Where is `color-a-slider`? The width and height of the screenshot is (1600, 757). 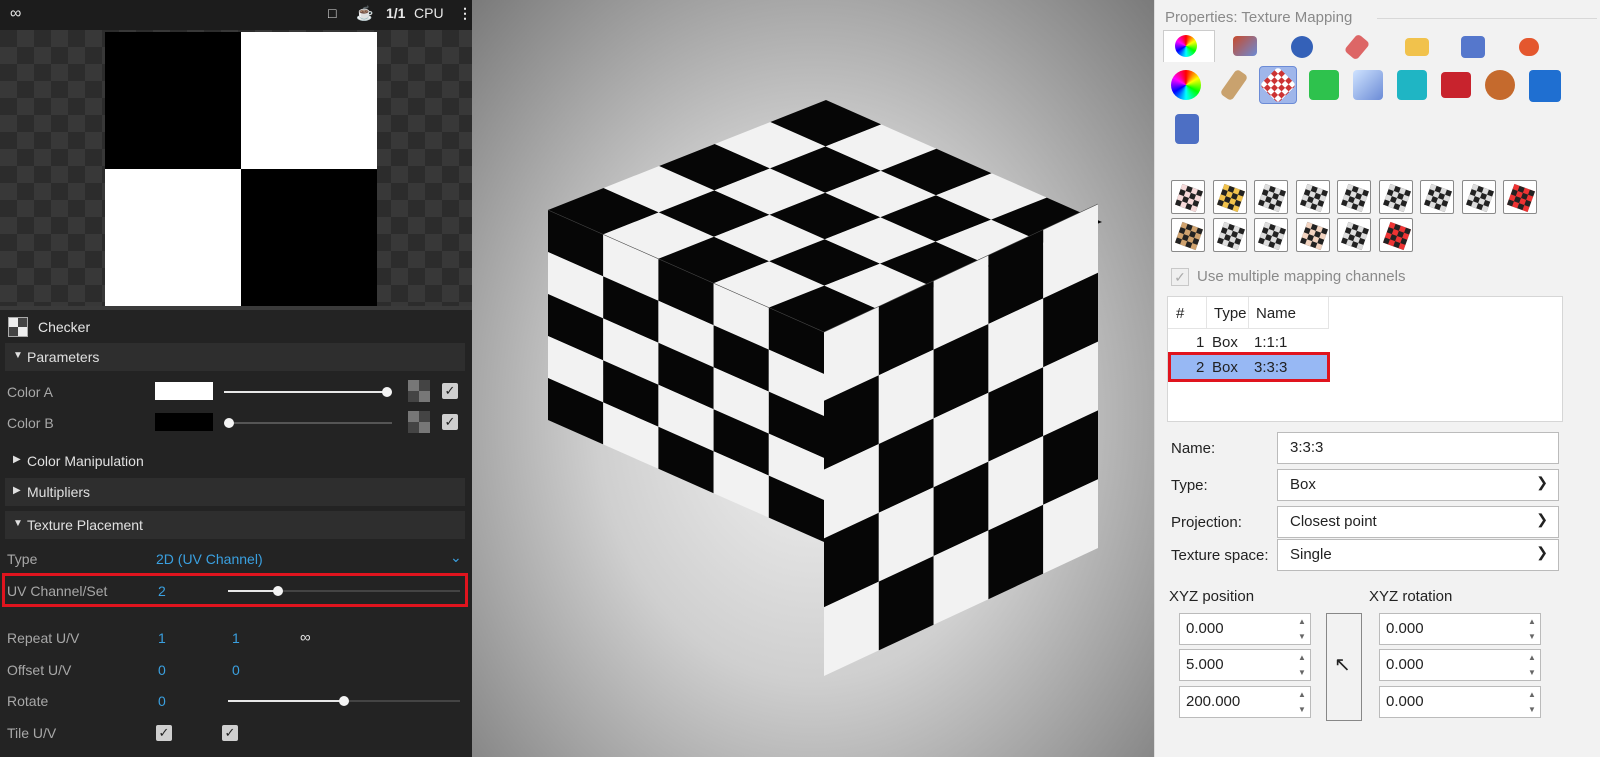
color-a-slider is located at coordinates (308, 392).